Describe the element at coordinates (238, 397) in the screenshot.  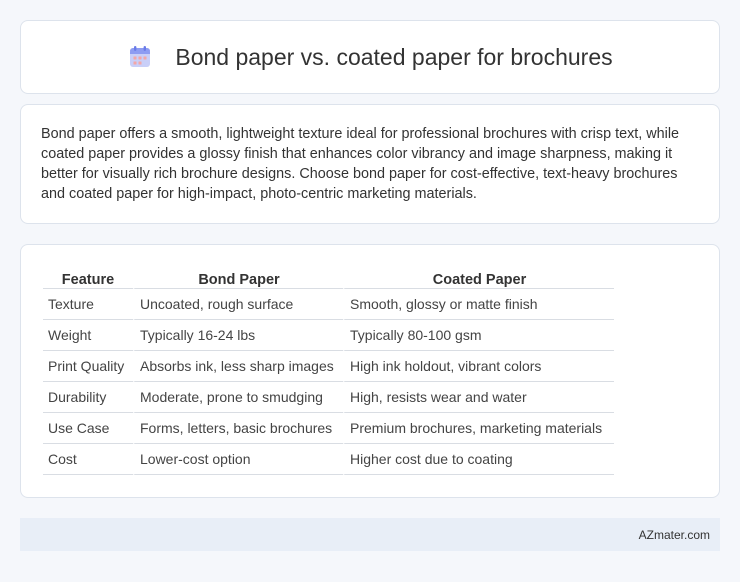
I see `cell-bond: Moderate, prone to smudging` at that location.